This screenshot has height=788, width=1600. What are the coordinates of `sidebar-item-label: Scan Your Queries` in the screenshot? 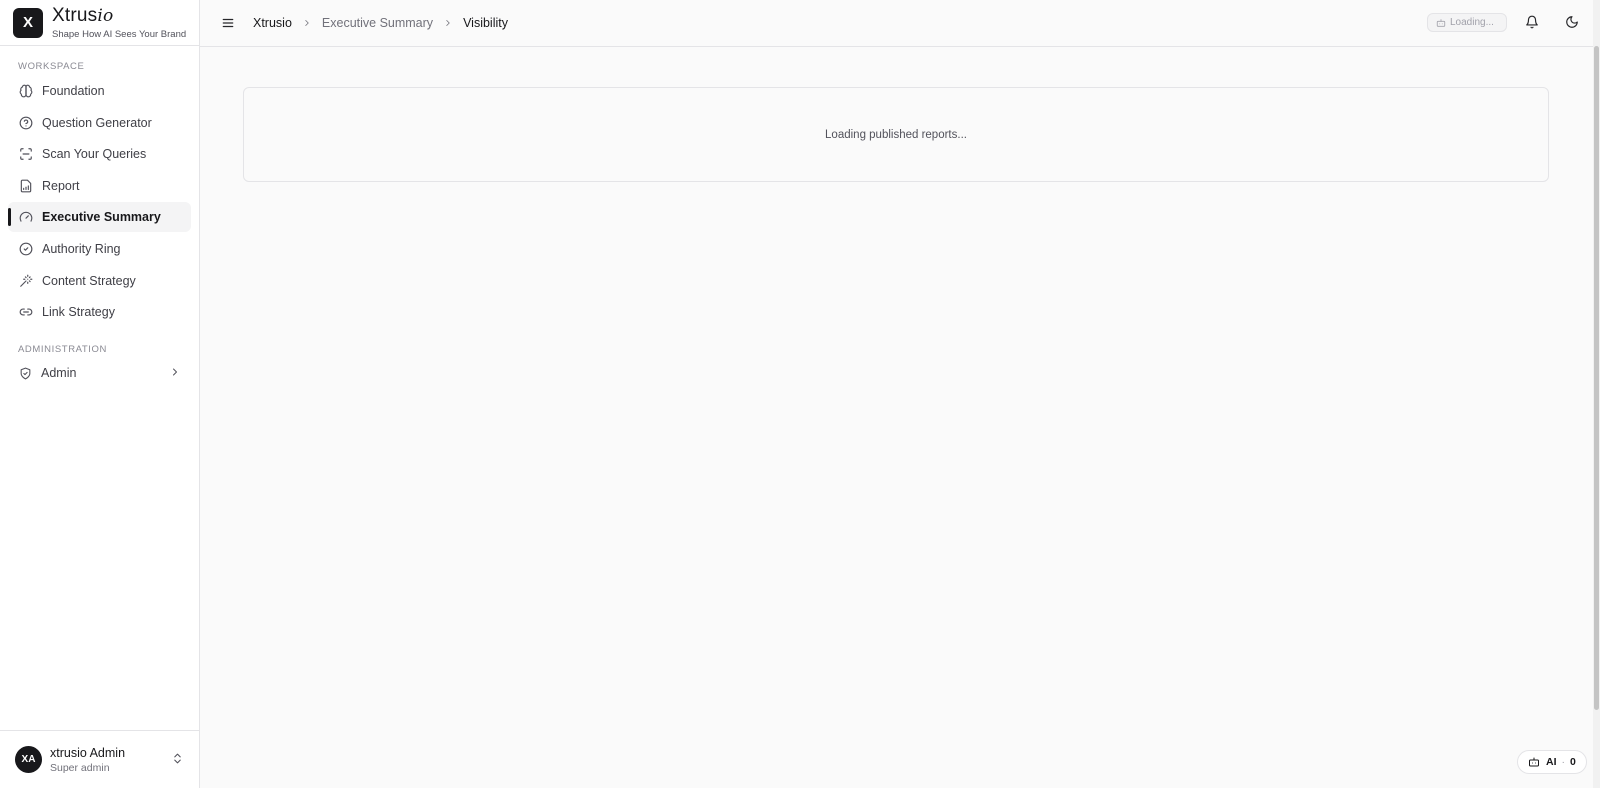 It's located at (94, 154).